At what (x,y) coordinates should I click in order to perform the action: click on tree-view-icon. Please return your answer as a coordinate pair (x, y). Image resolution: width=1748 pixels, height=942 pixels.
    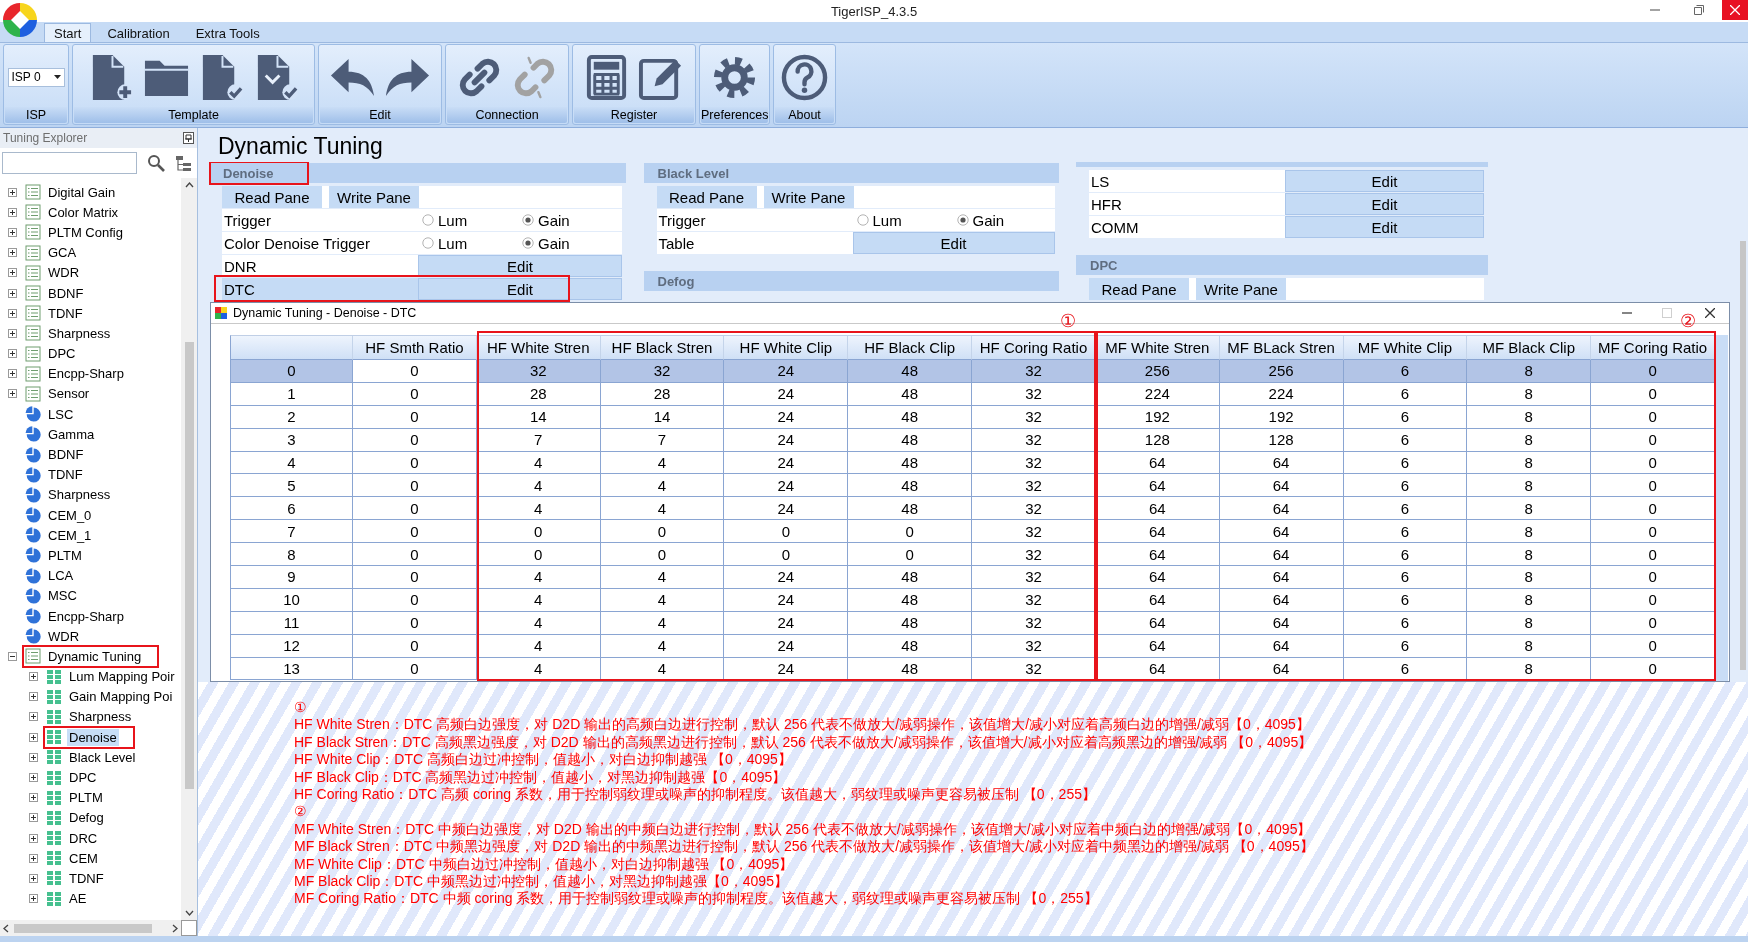
    Looking at the image, I should click on (183, 163).